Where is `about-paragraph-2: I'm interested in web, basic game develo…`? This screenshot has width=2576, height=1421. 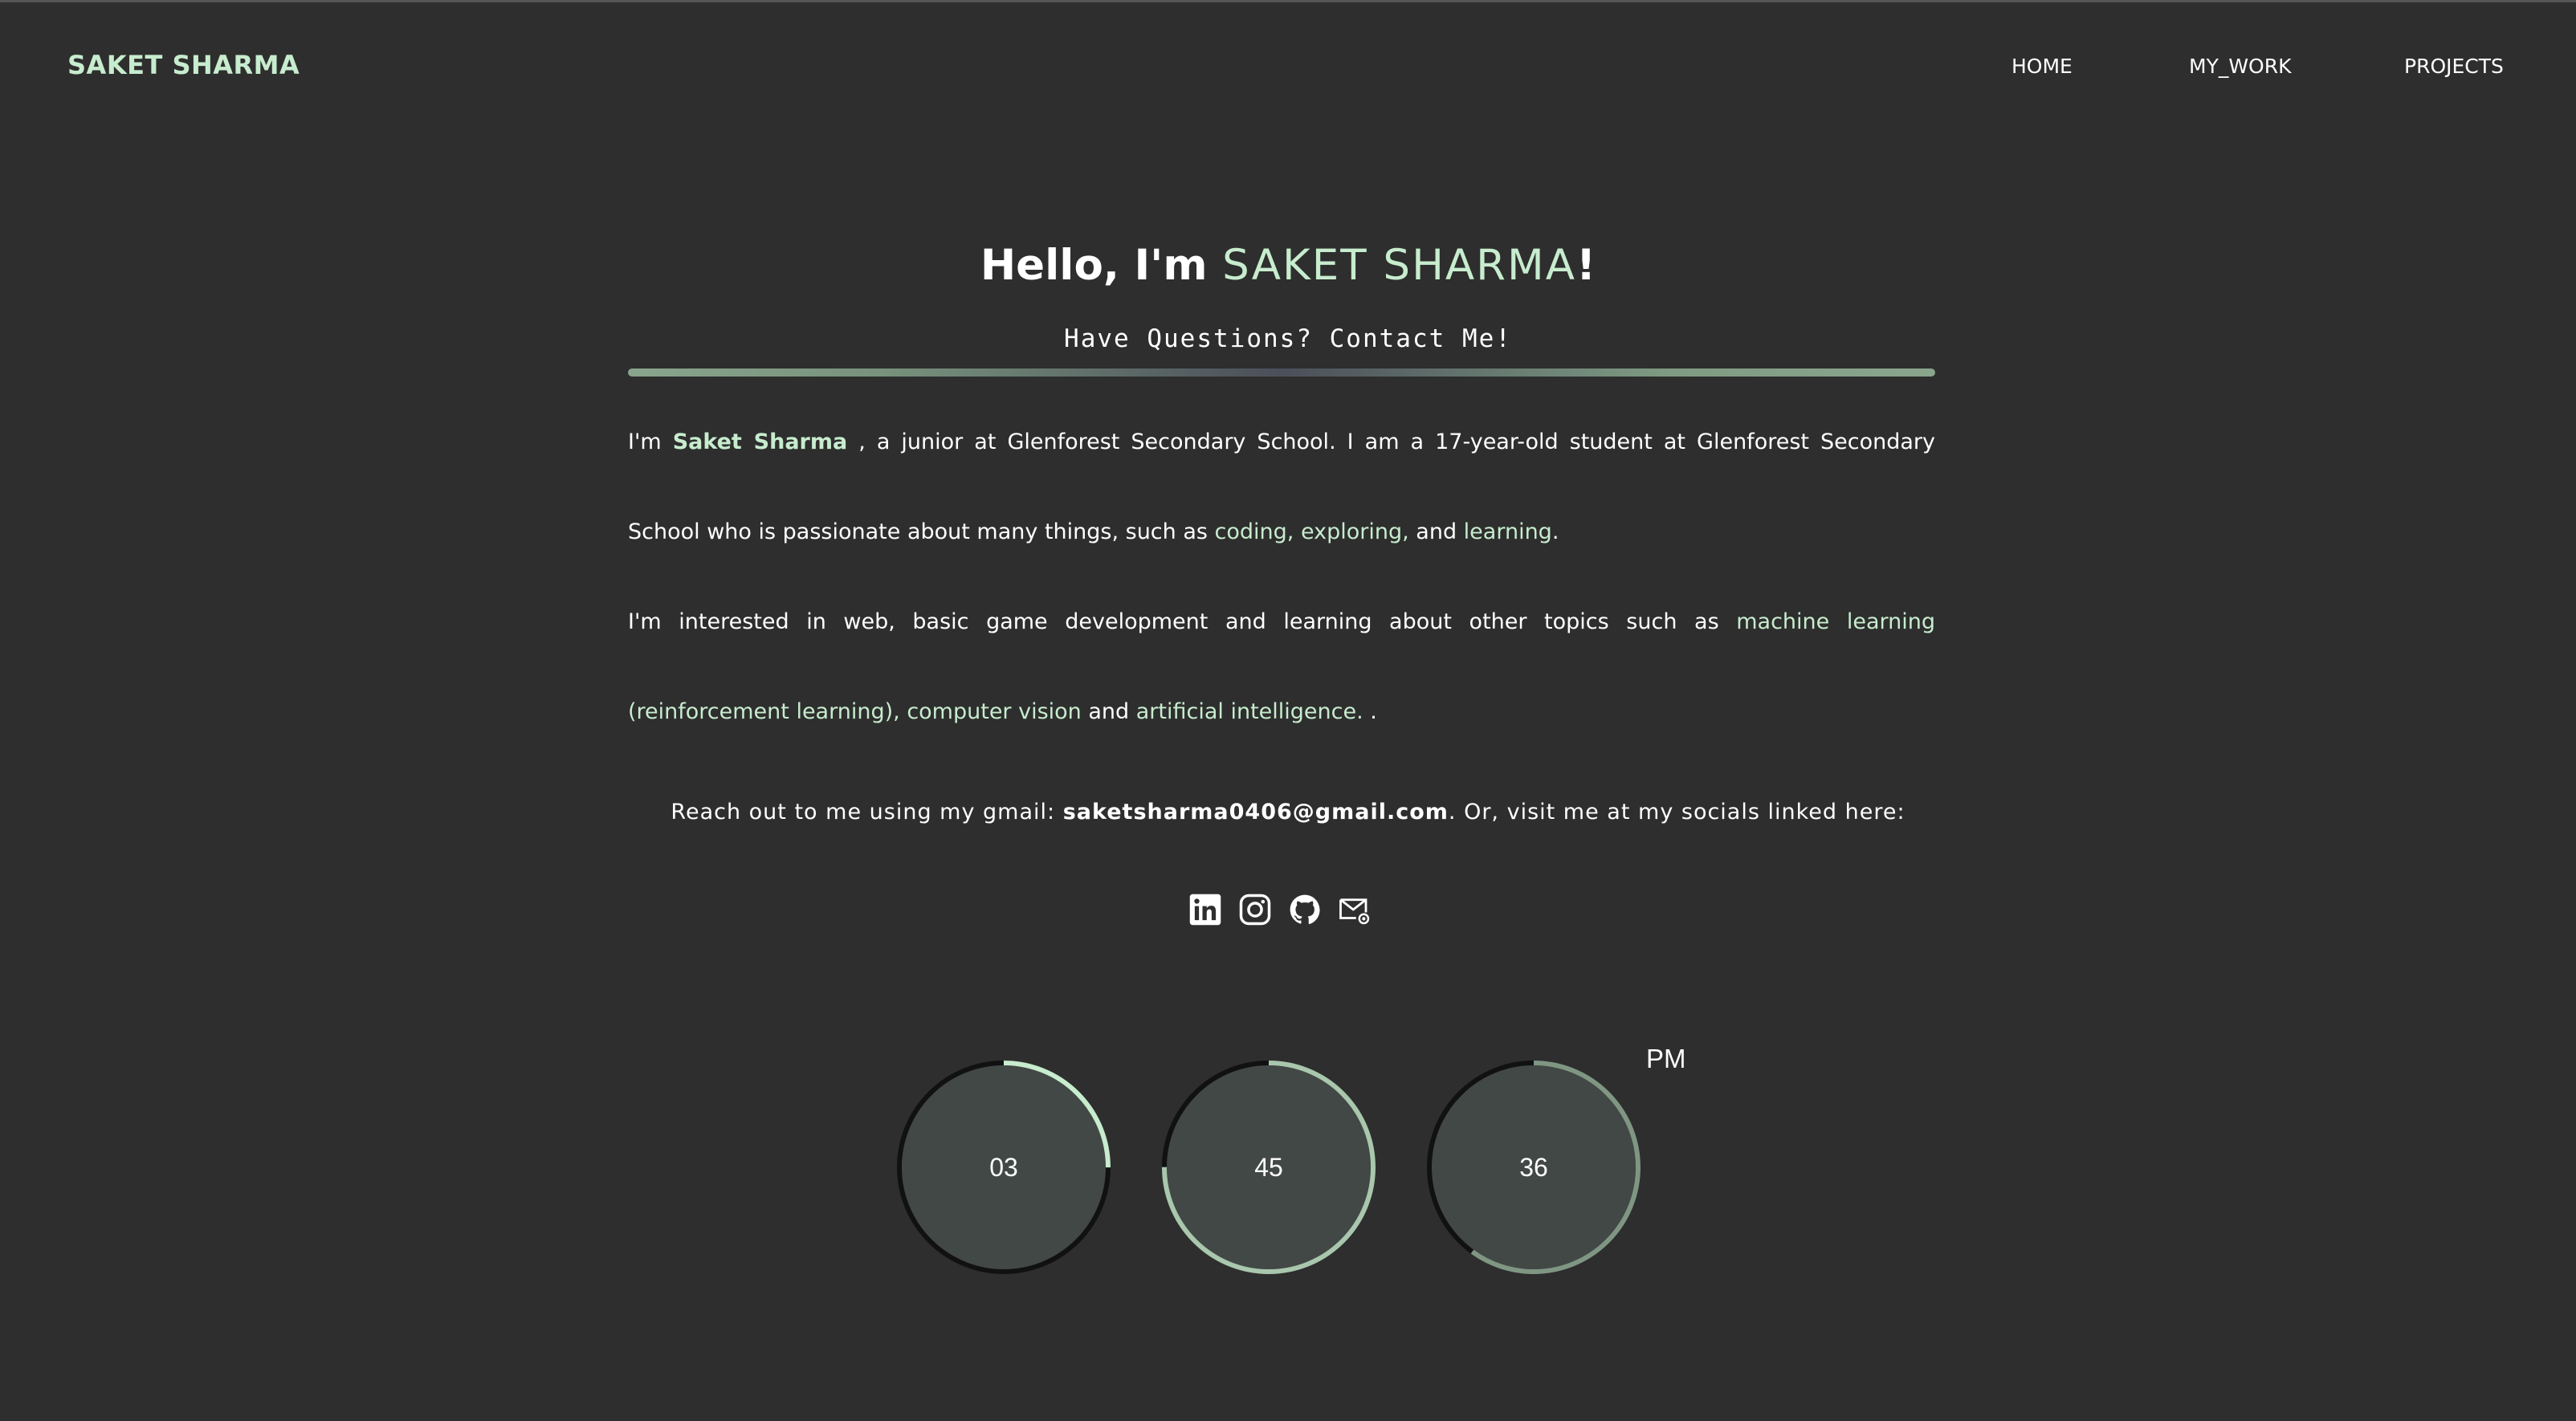 about-paragraph-2: I'm interested in web, basic game develo… is located at coordinates (1281, 667).